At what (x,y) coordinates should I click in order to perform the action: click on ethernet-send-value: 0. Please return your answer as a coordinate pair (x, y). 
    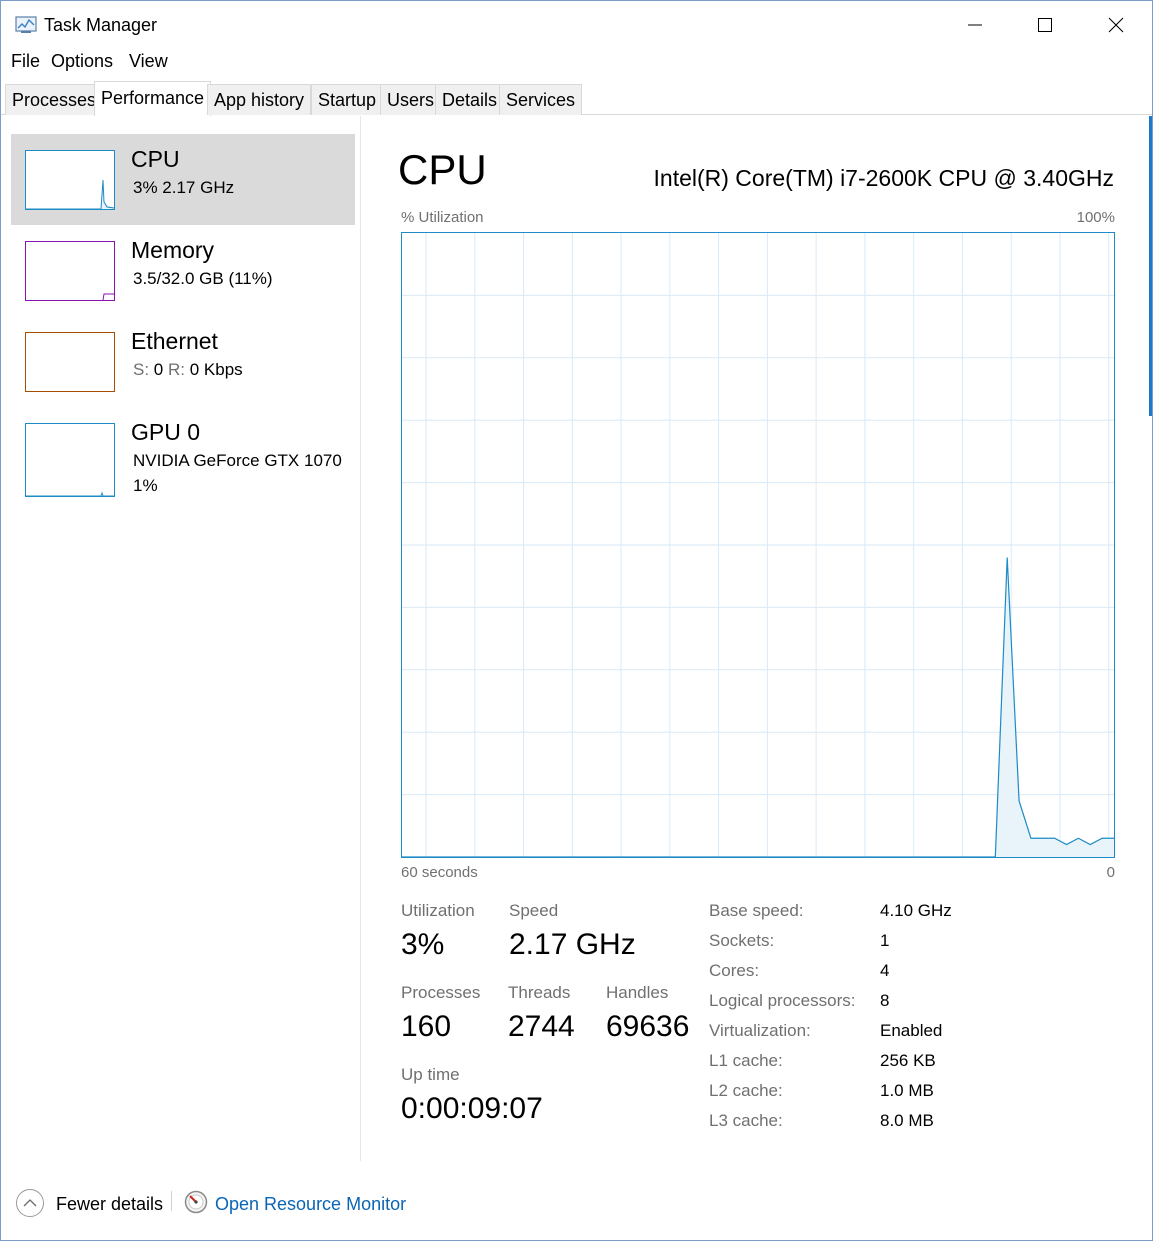
    Looking at the image, I should click on (158, 369).